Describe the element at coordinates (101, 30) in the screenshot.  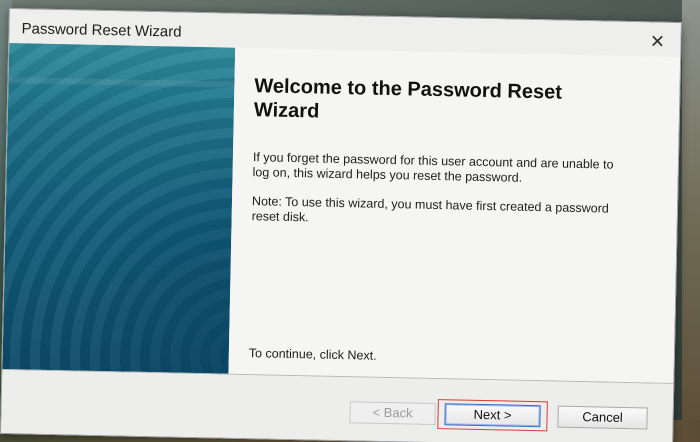
I see `window-title: Password Reset Wizard` at that location.